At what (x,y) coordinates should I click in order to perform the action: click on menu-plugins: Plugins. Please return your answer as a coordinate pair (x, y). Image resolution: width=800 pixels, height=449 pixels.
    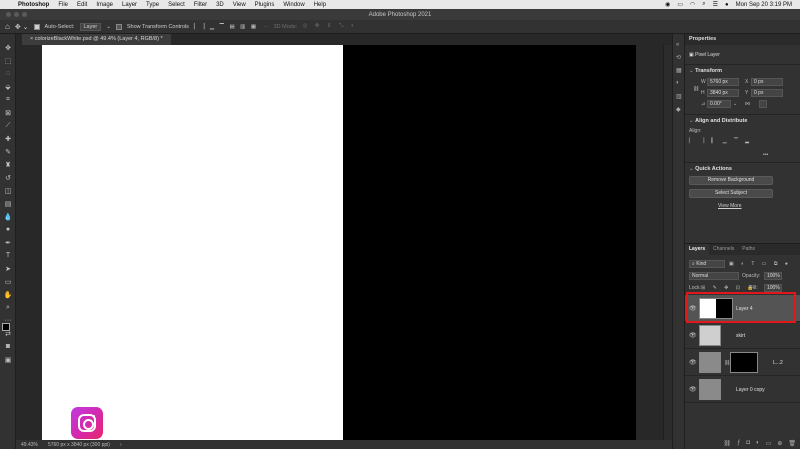
    Looking at the image, I should click on (265, 5).